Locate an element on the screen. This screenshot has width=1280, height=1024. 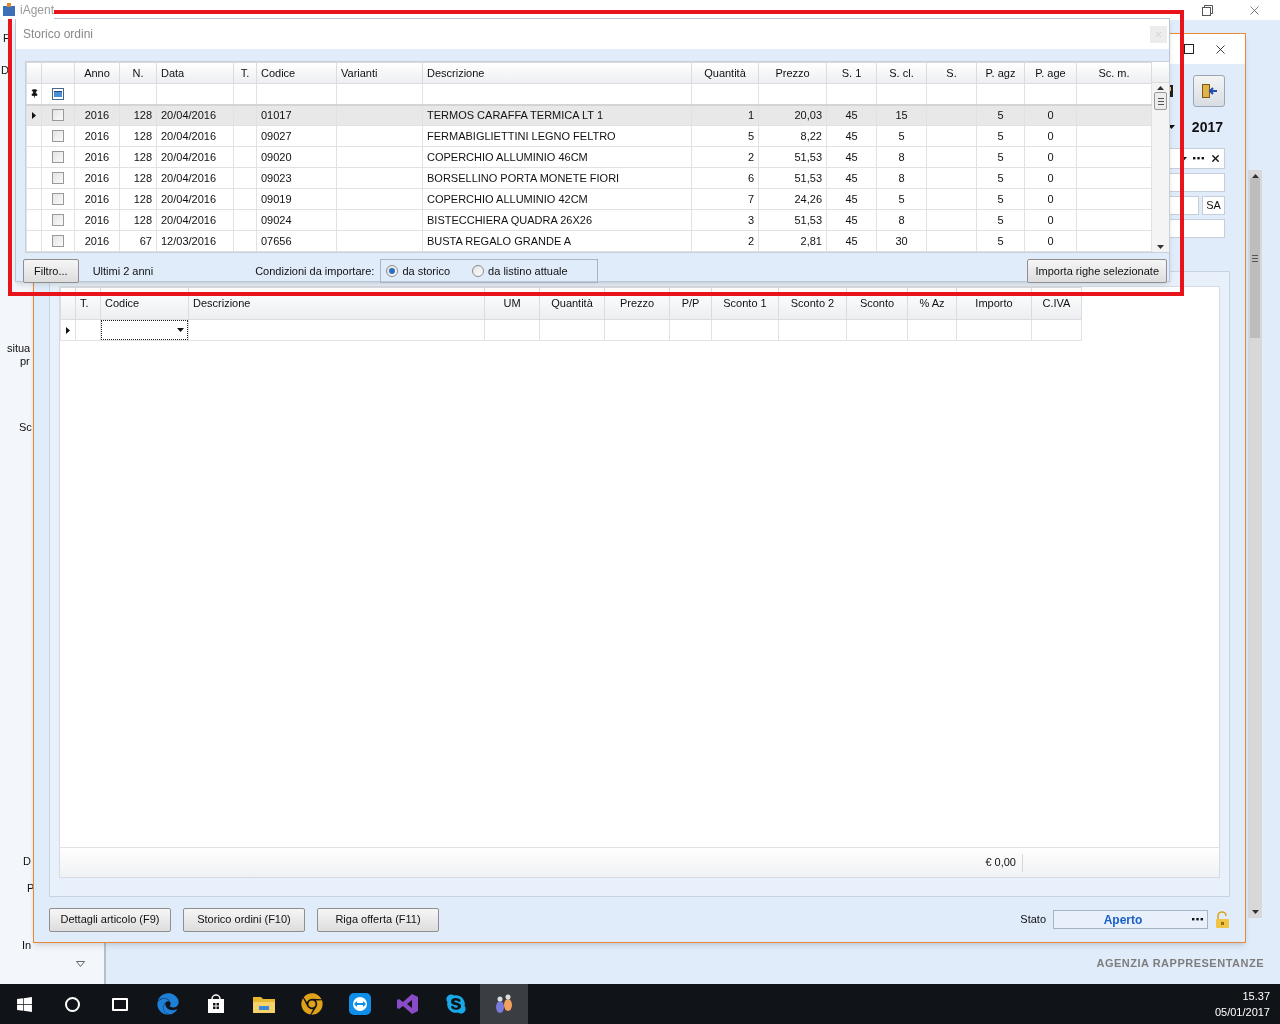
clock-time: 15.37 is located at coordinates (1256, 996).